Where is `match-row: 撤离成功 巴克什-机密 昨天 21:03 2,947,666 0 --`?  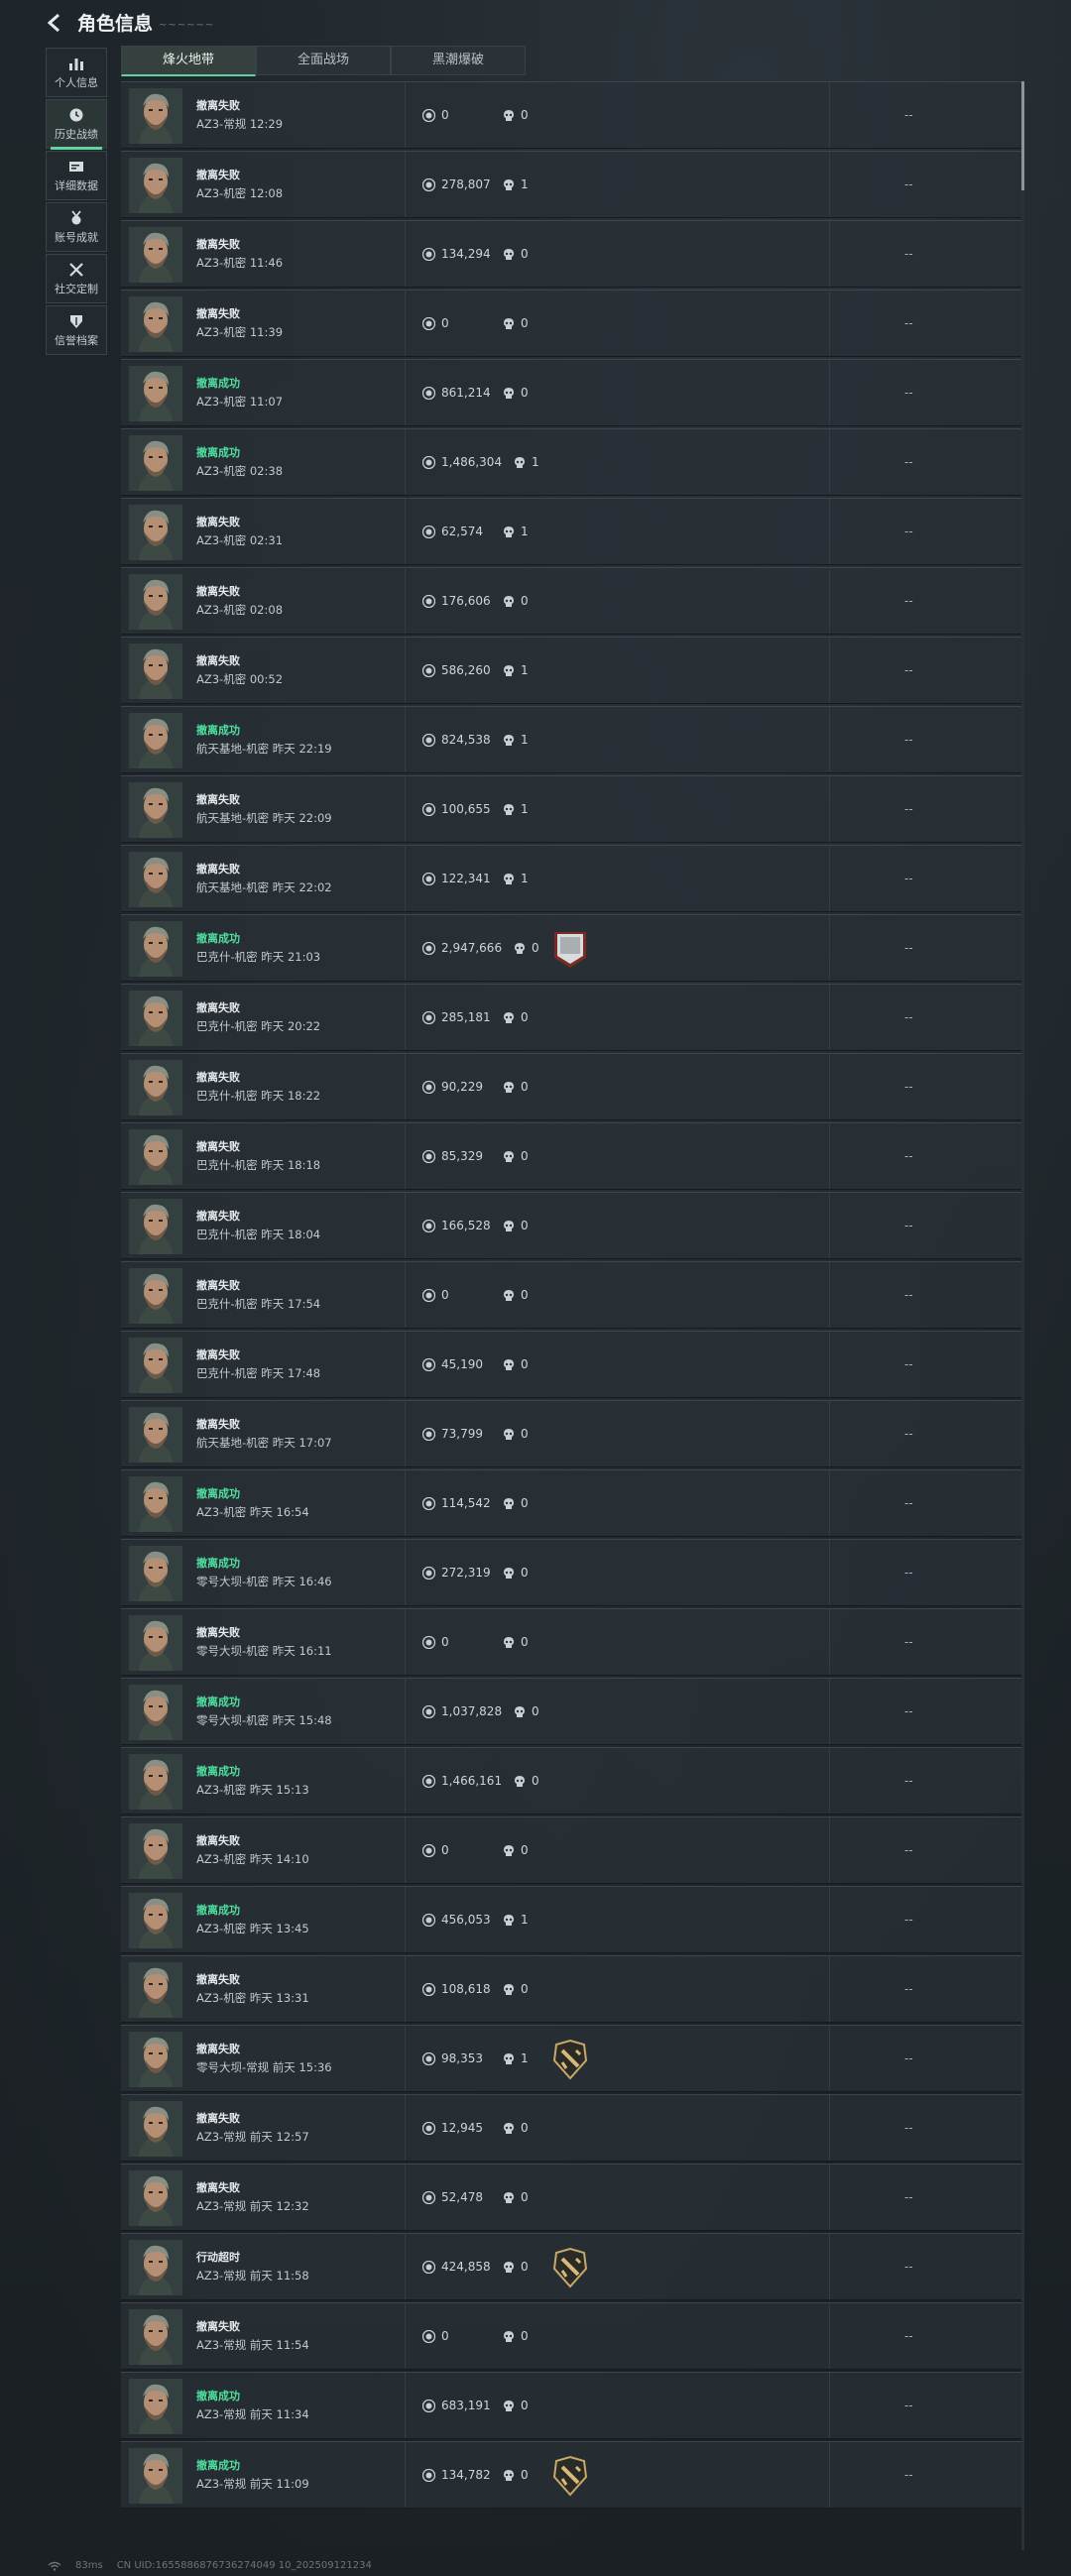
match-row: 撤离成功 巴克什-机密 昨天 21:03 2,947,666 0 -- is located at coordinates (572, 948).